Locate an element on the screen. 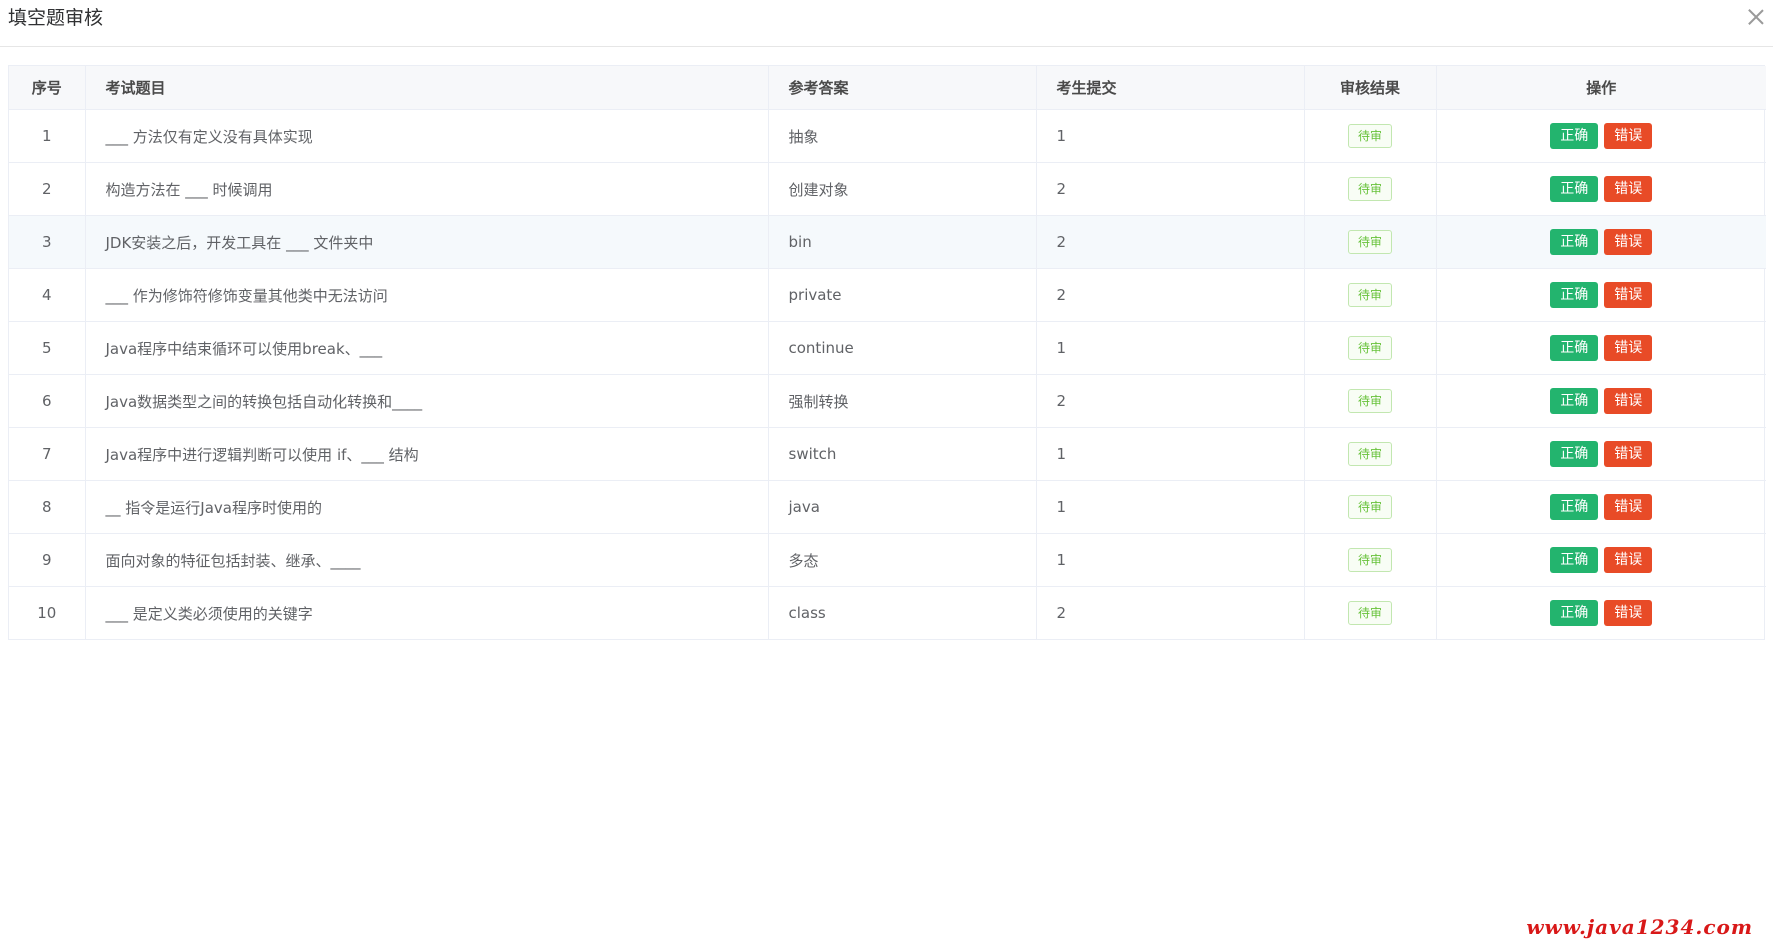 Image resolution: width=1773 pixels, height=949 pixels. dialog-header: 填空题审核 is located at coordinates (886, 23).